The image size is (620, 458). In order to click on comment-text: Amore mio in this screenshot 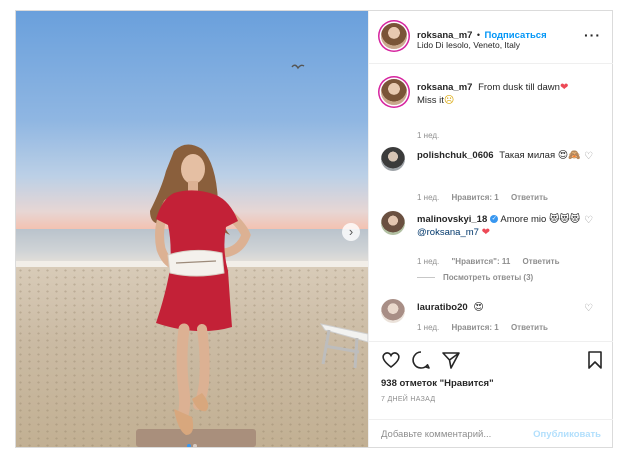, I will do `click(523, 219)`.